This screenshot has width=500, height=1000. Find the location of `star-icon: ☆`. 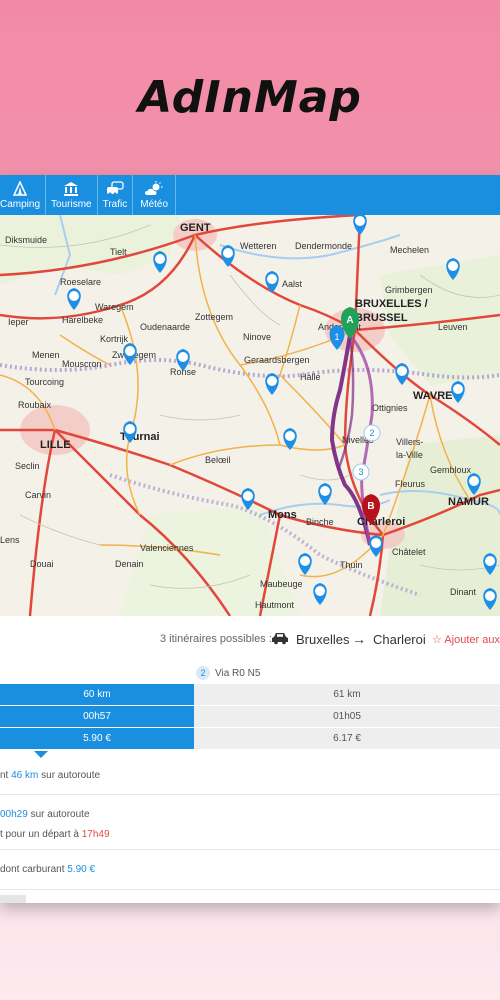

star-icon: ☆ is located at coordinates (437, 639).